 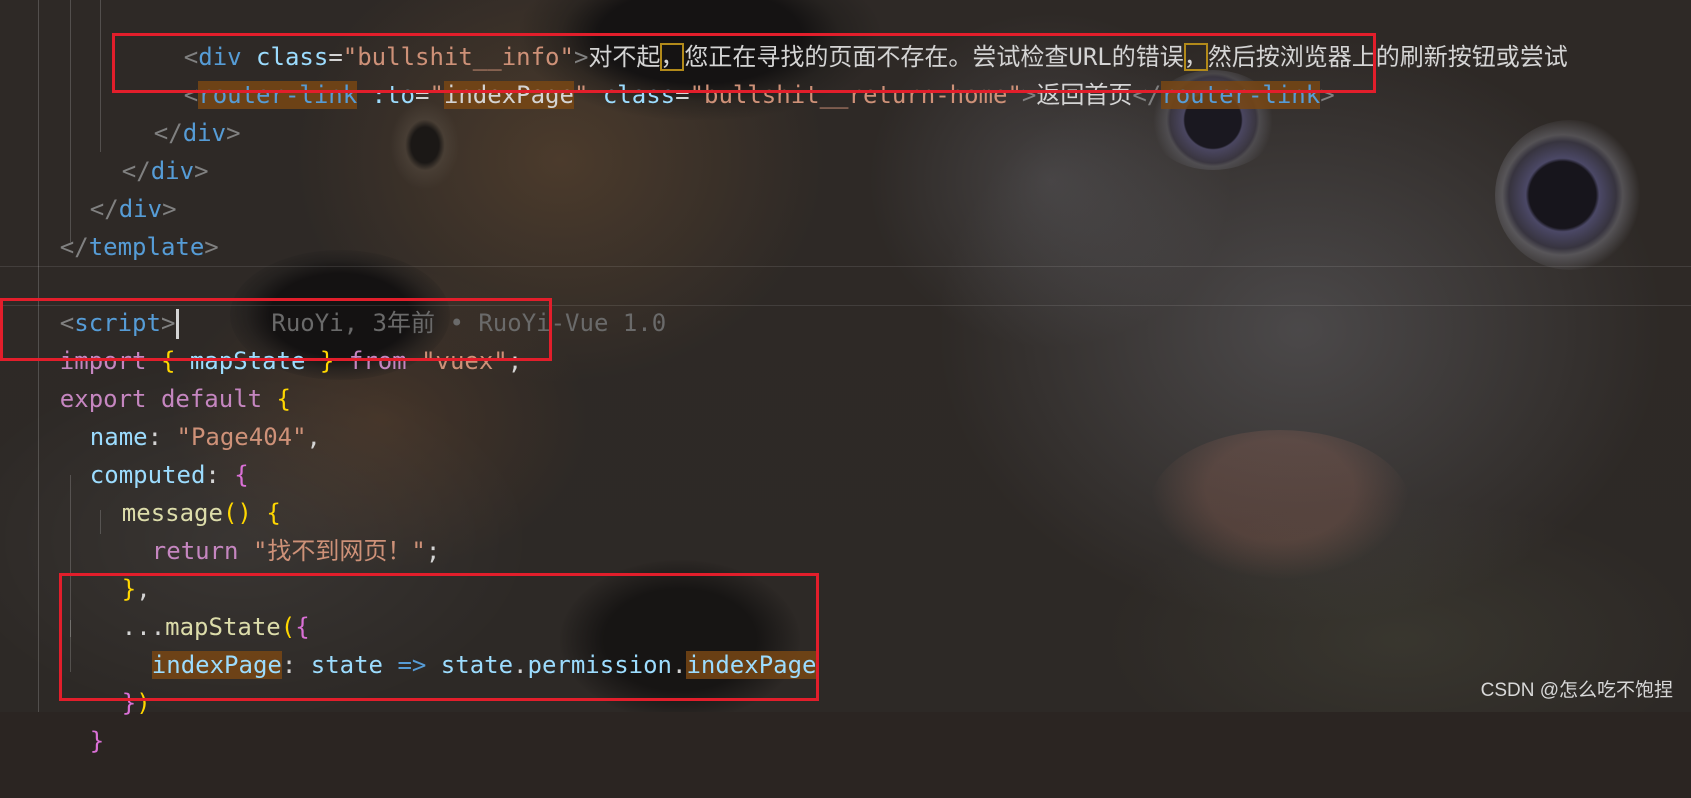 I want to click on code-token: "找不到网页！", so click(x=339, y=551).